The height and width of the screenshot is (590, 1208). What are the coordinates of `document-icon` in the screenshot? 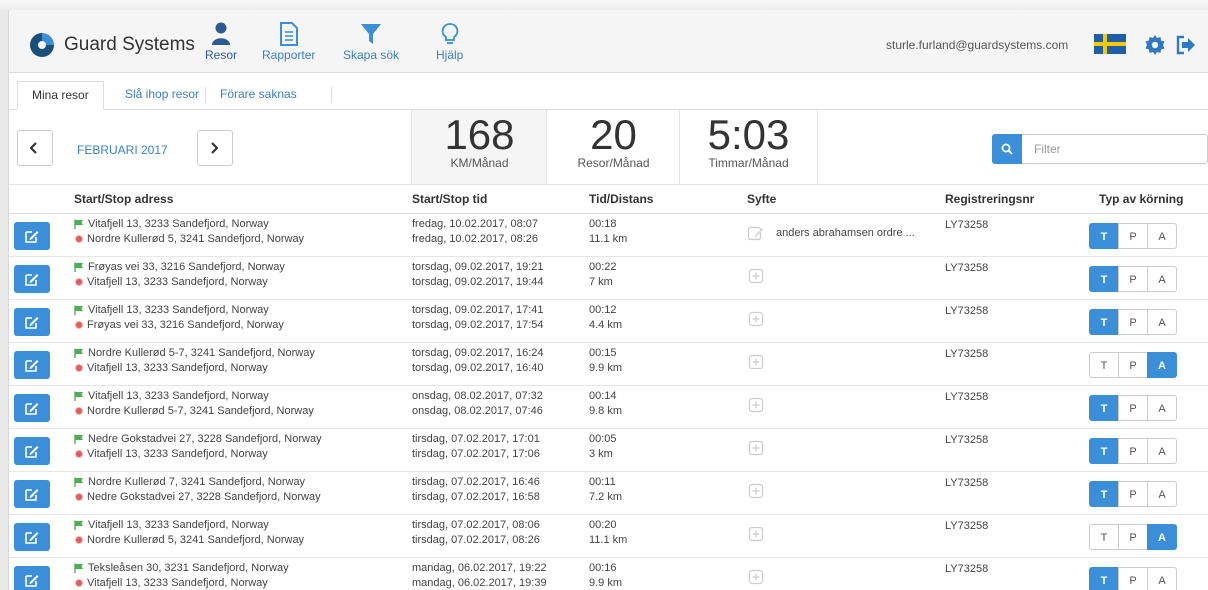 It's located at (288, 34).